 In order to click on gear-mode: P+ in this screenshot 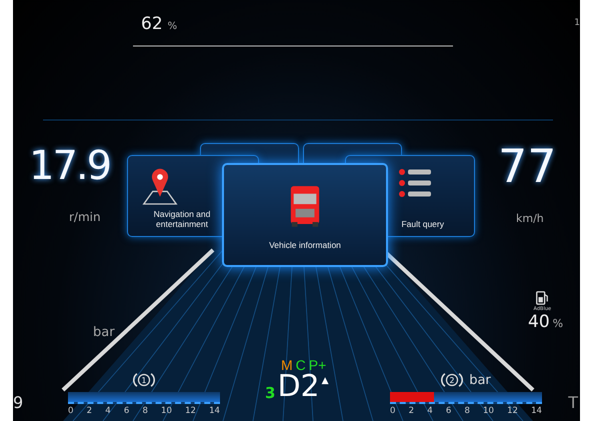, I will do `click(317, 365)`.